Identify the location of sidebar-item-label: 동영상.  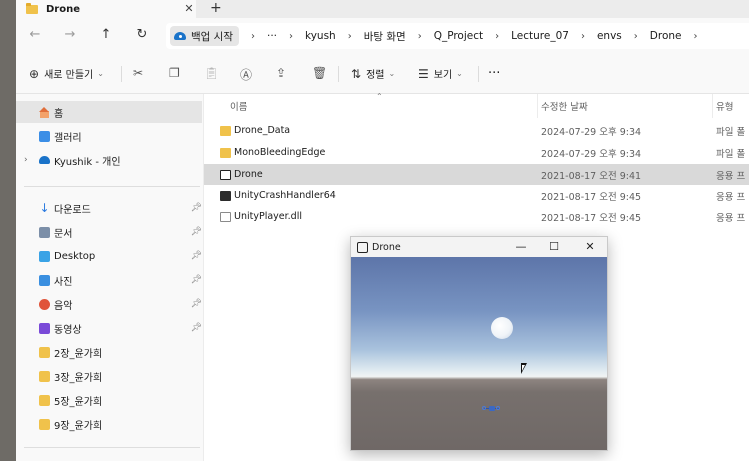
(68, 330).